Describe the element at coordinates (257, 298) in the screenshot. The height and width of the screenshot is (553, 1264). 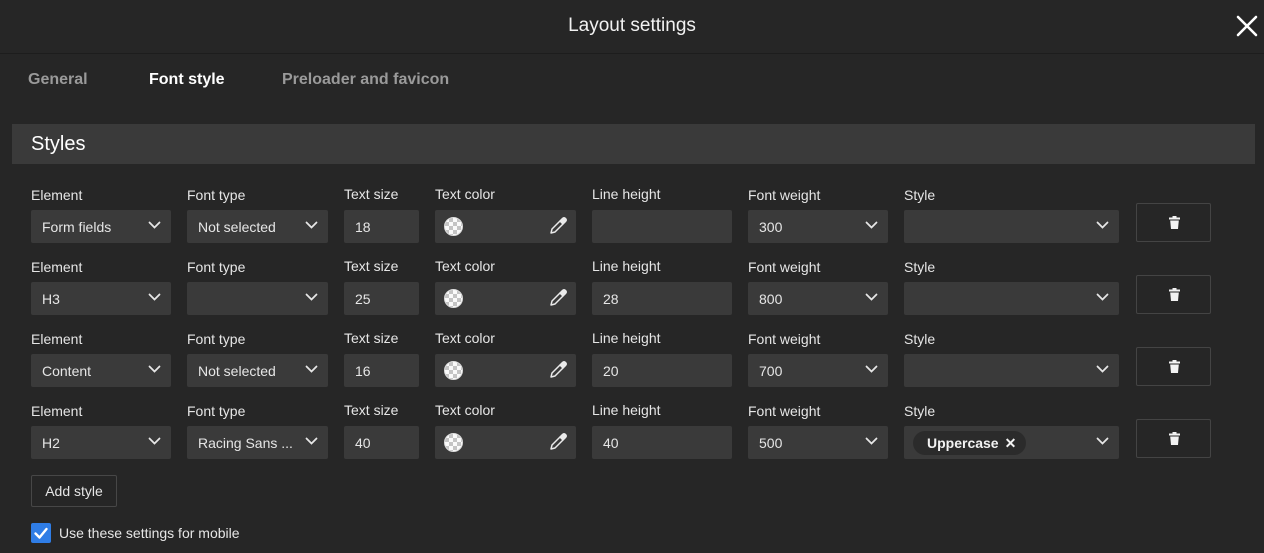
I see `font-type-select` at that location.